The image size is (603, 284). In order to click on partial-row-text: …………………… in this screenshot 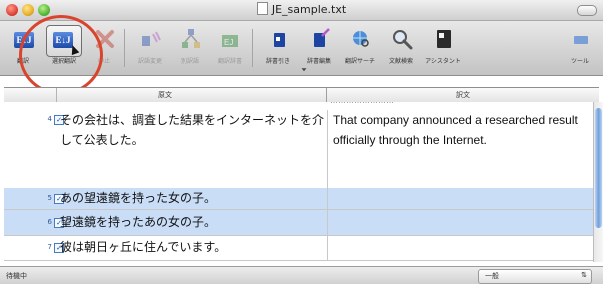, I will do `click(362, 103)`.